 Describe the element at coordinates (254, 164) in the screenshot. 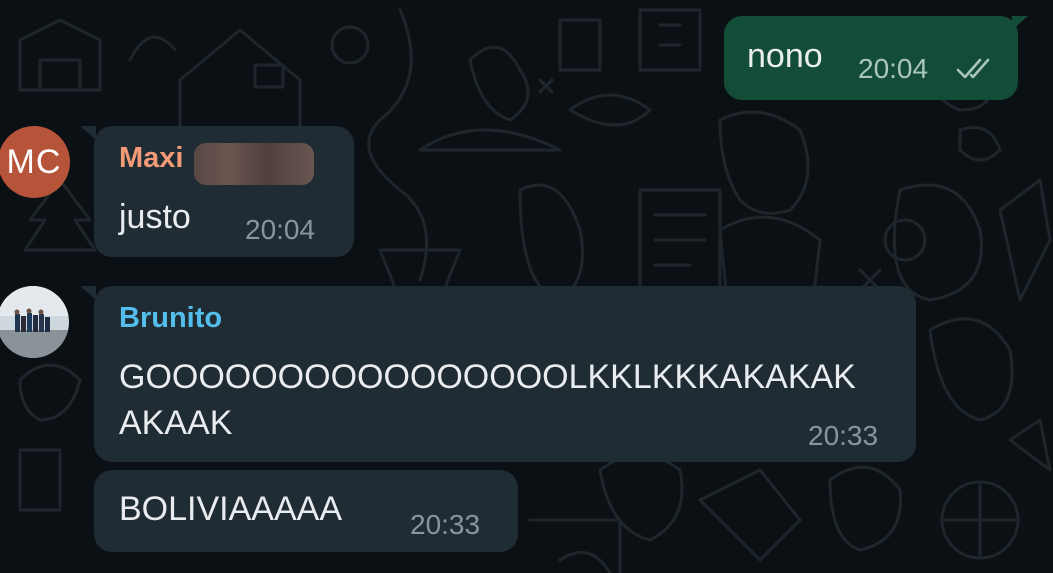

I see `redacted-name-blur` at that location.